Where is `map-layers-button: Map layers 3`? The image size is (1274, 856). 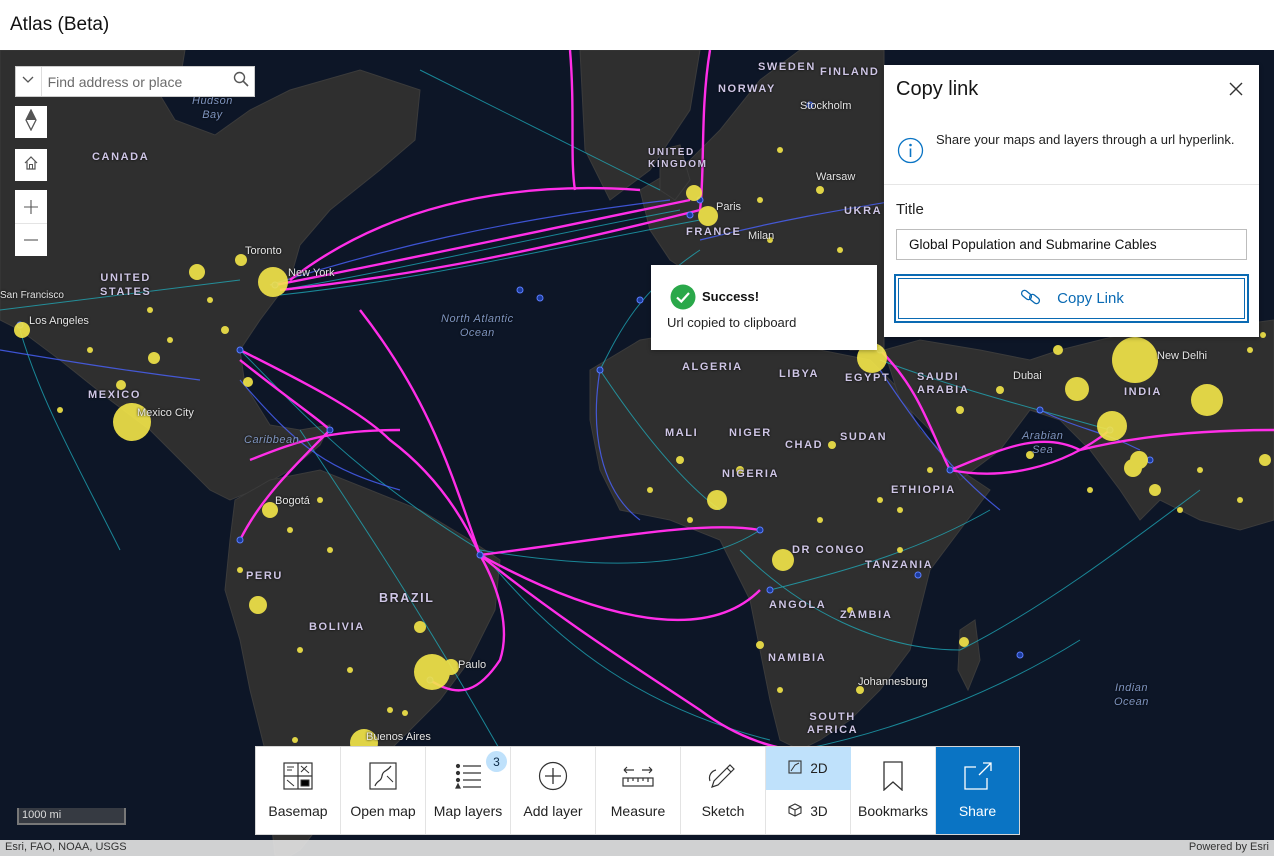
map-layers-button: Map layers 3 is located at coordinates (468, 790).